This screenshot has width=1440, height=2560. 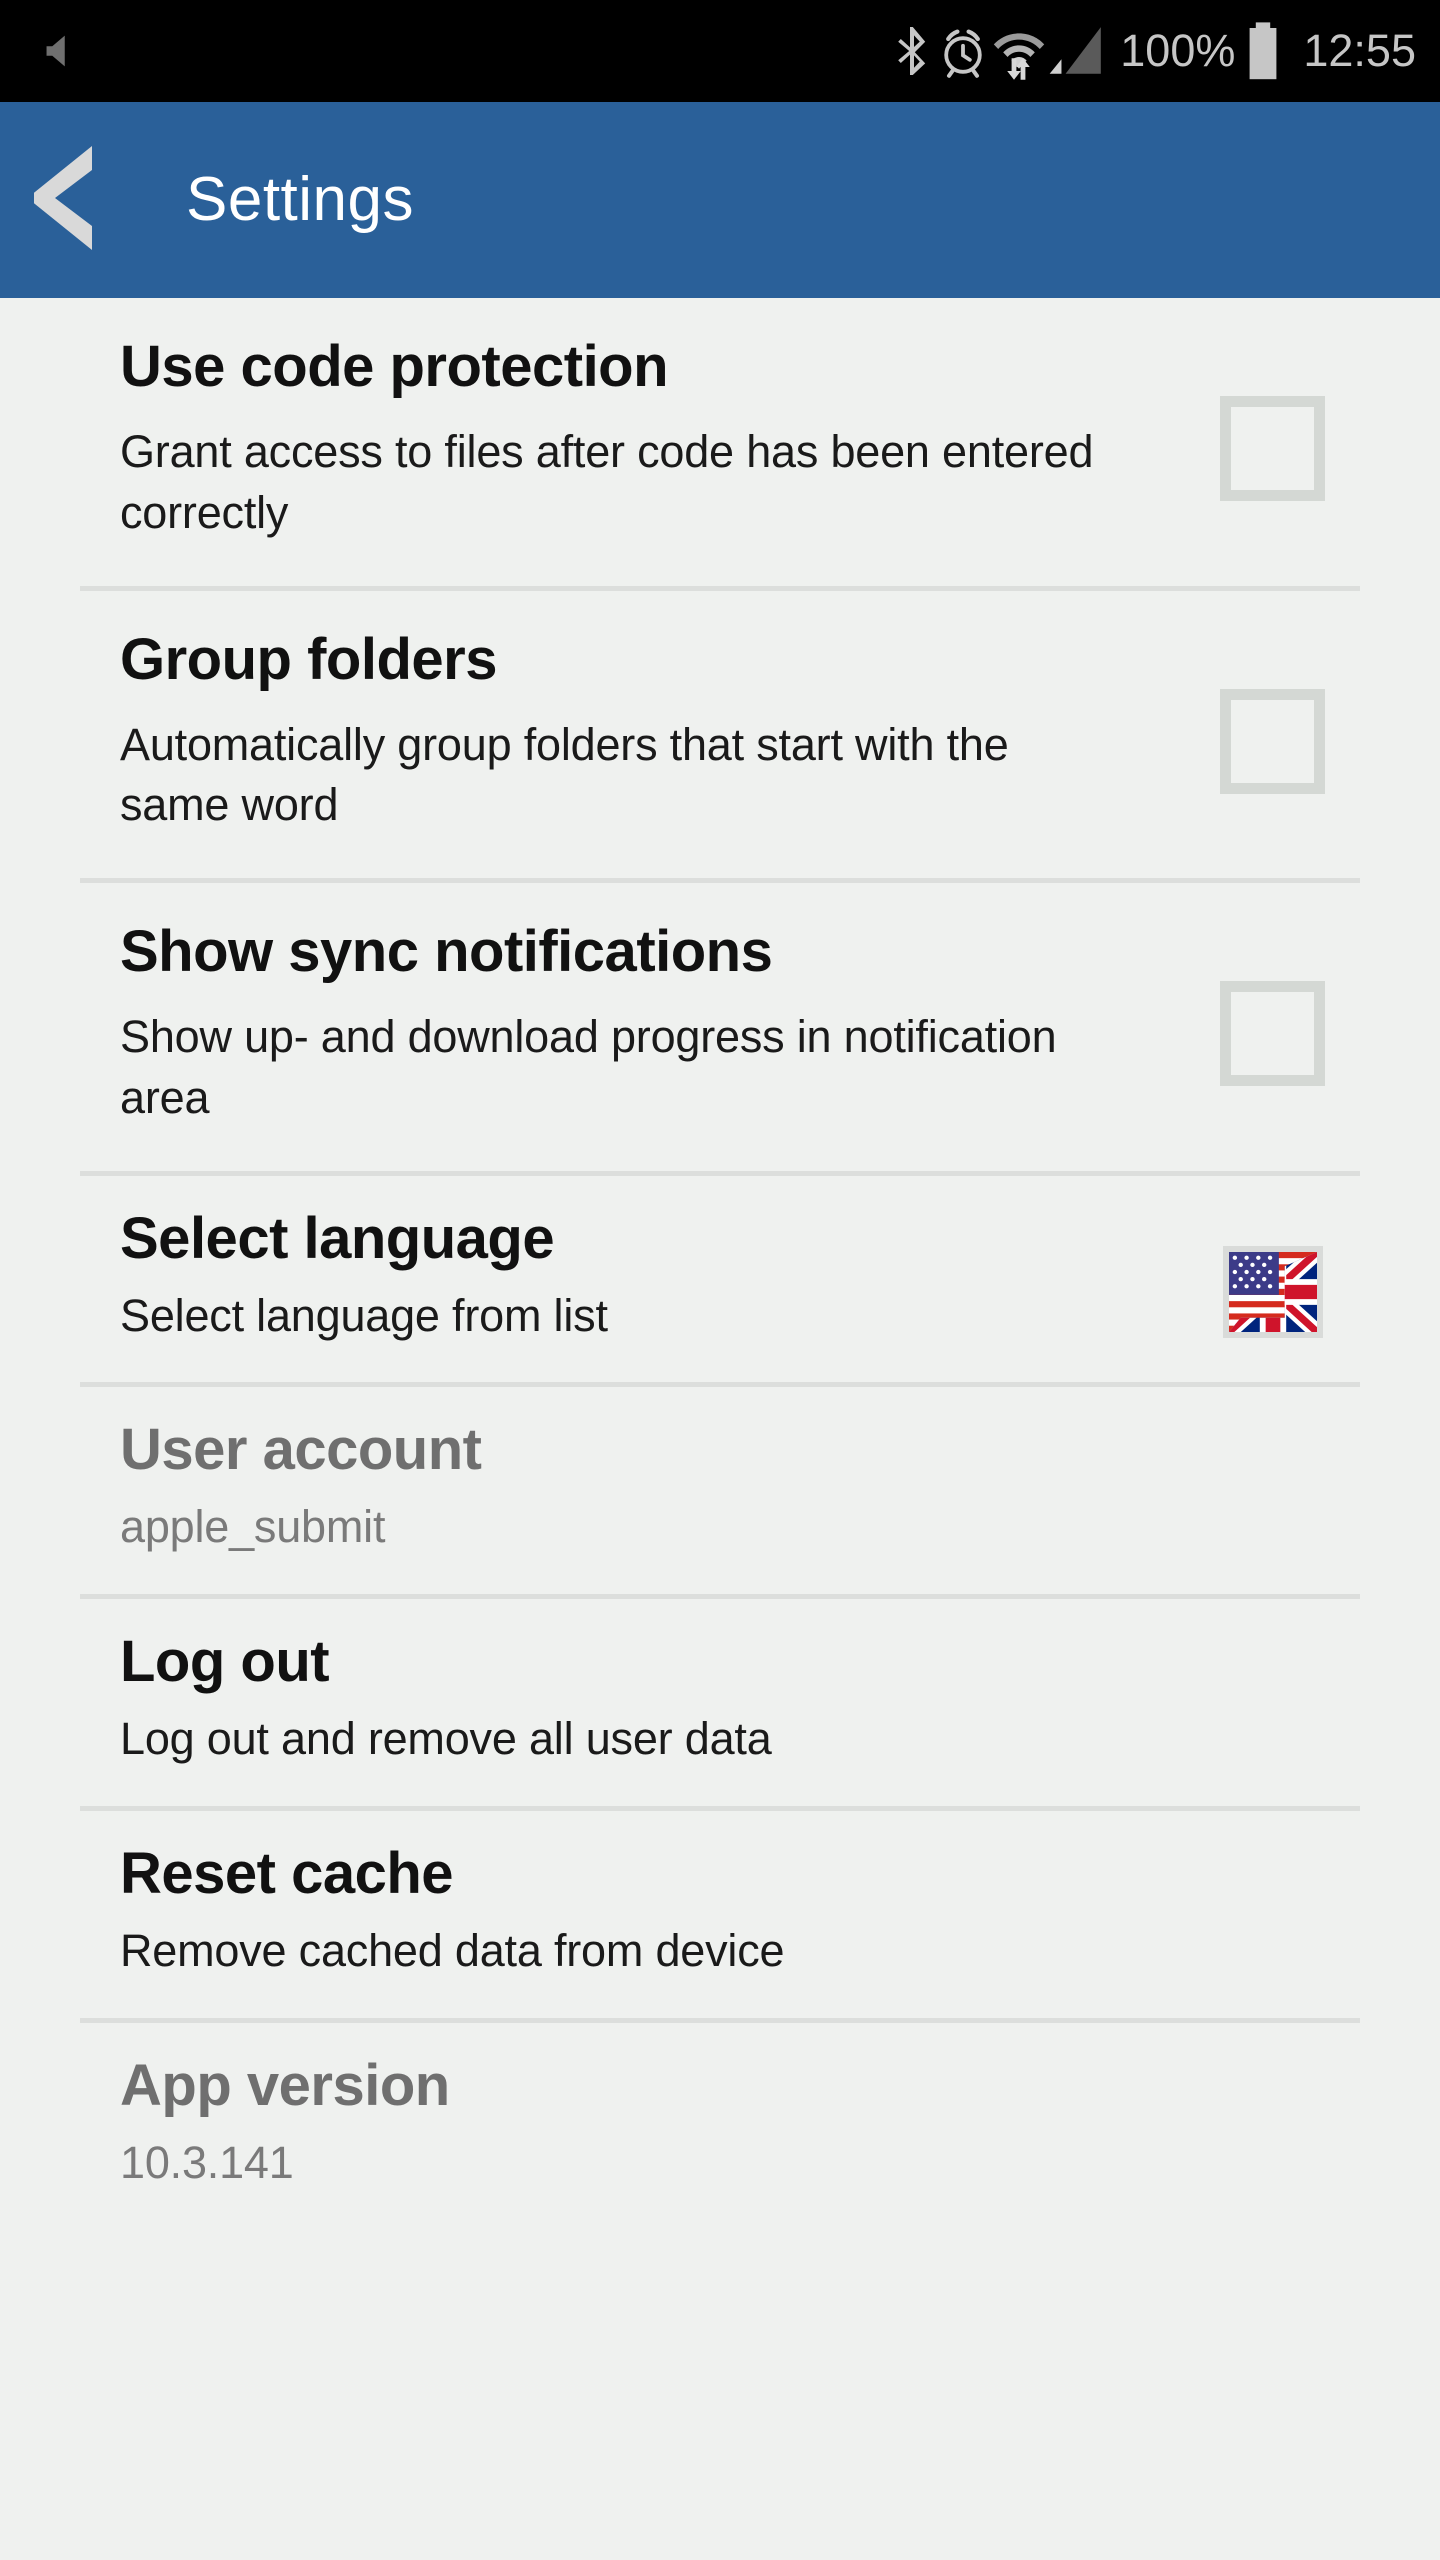 I want to click on setting-subtitle: Remove cached data from device, so click(x=452, y=1950).